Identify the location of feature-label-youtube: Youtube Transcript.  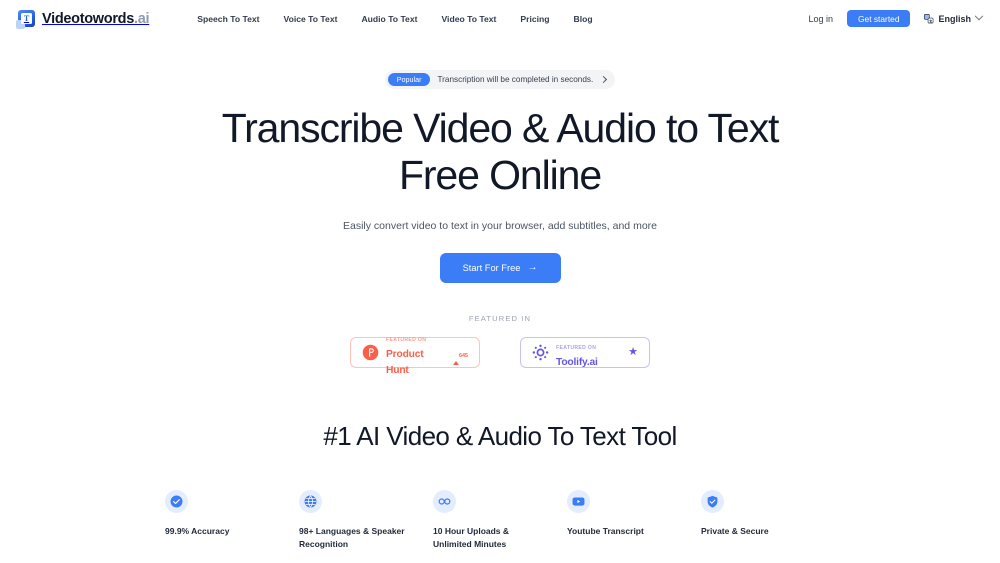
(605, 531).